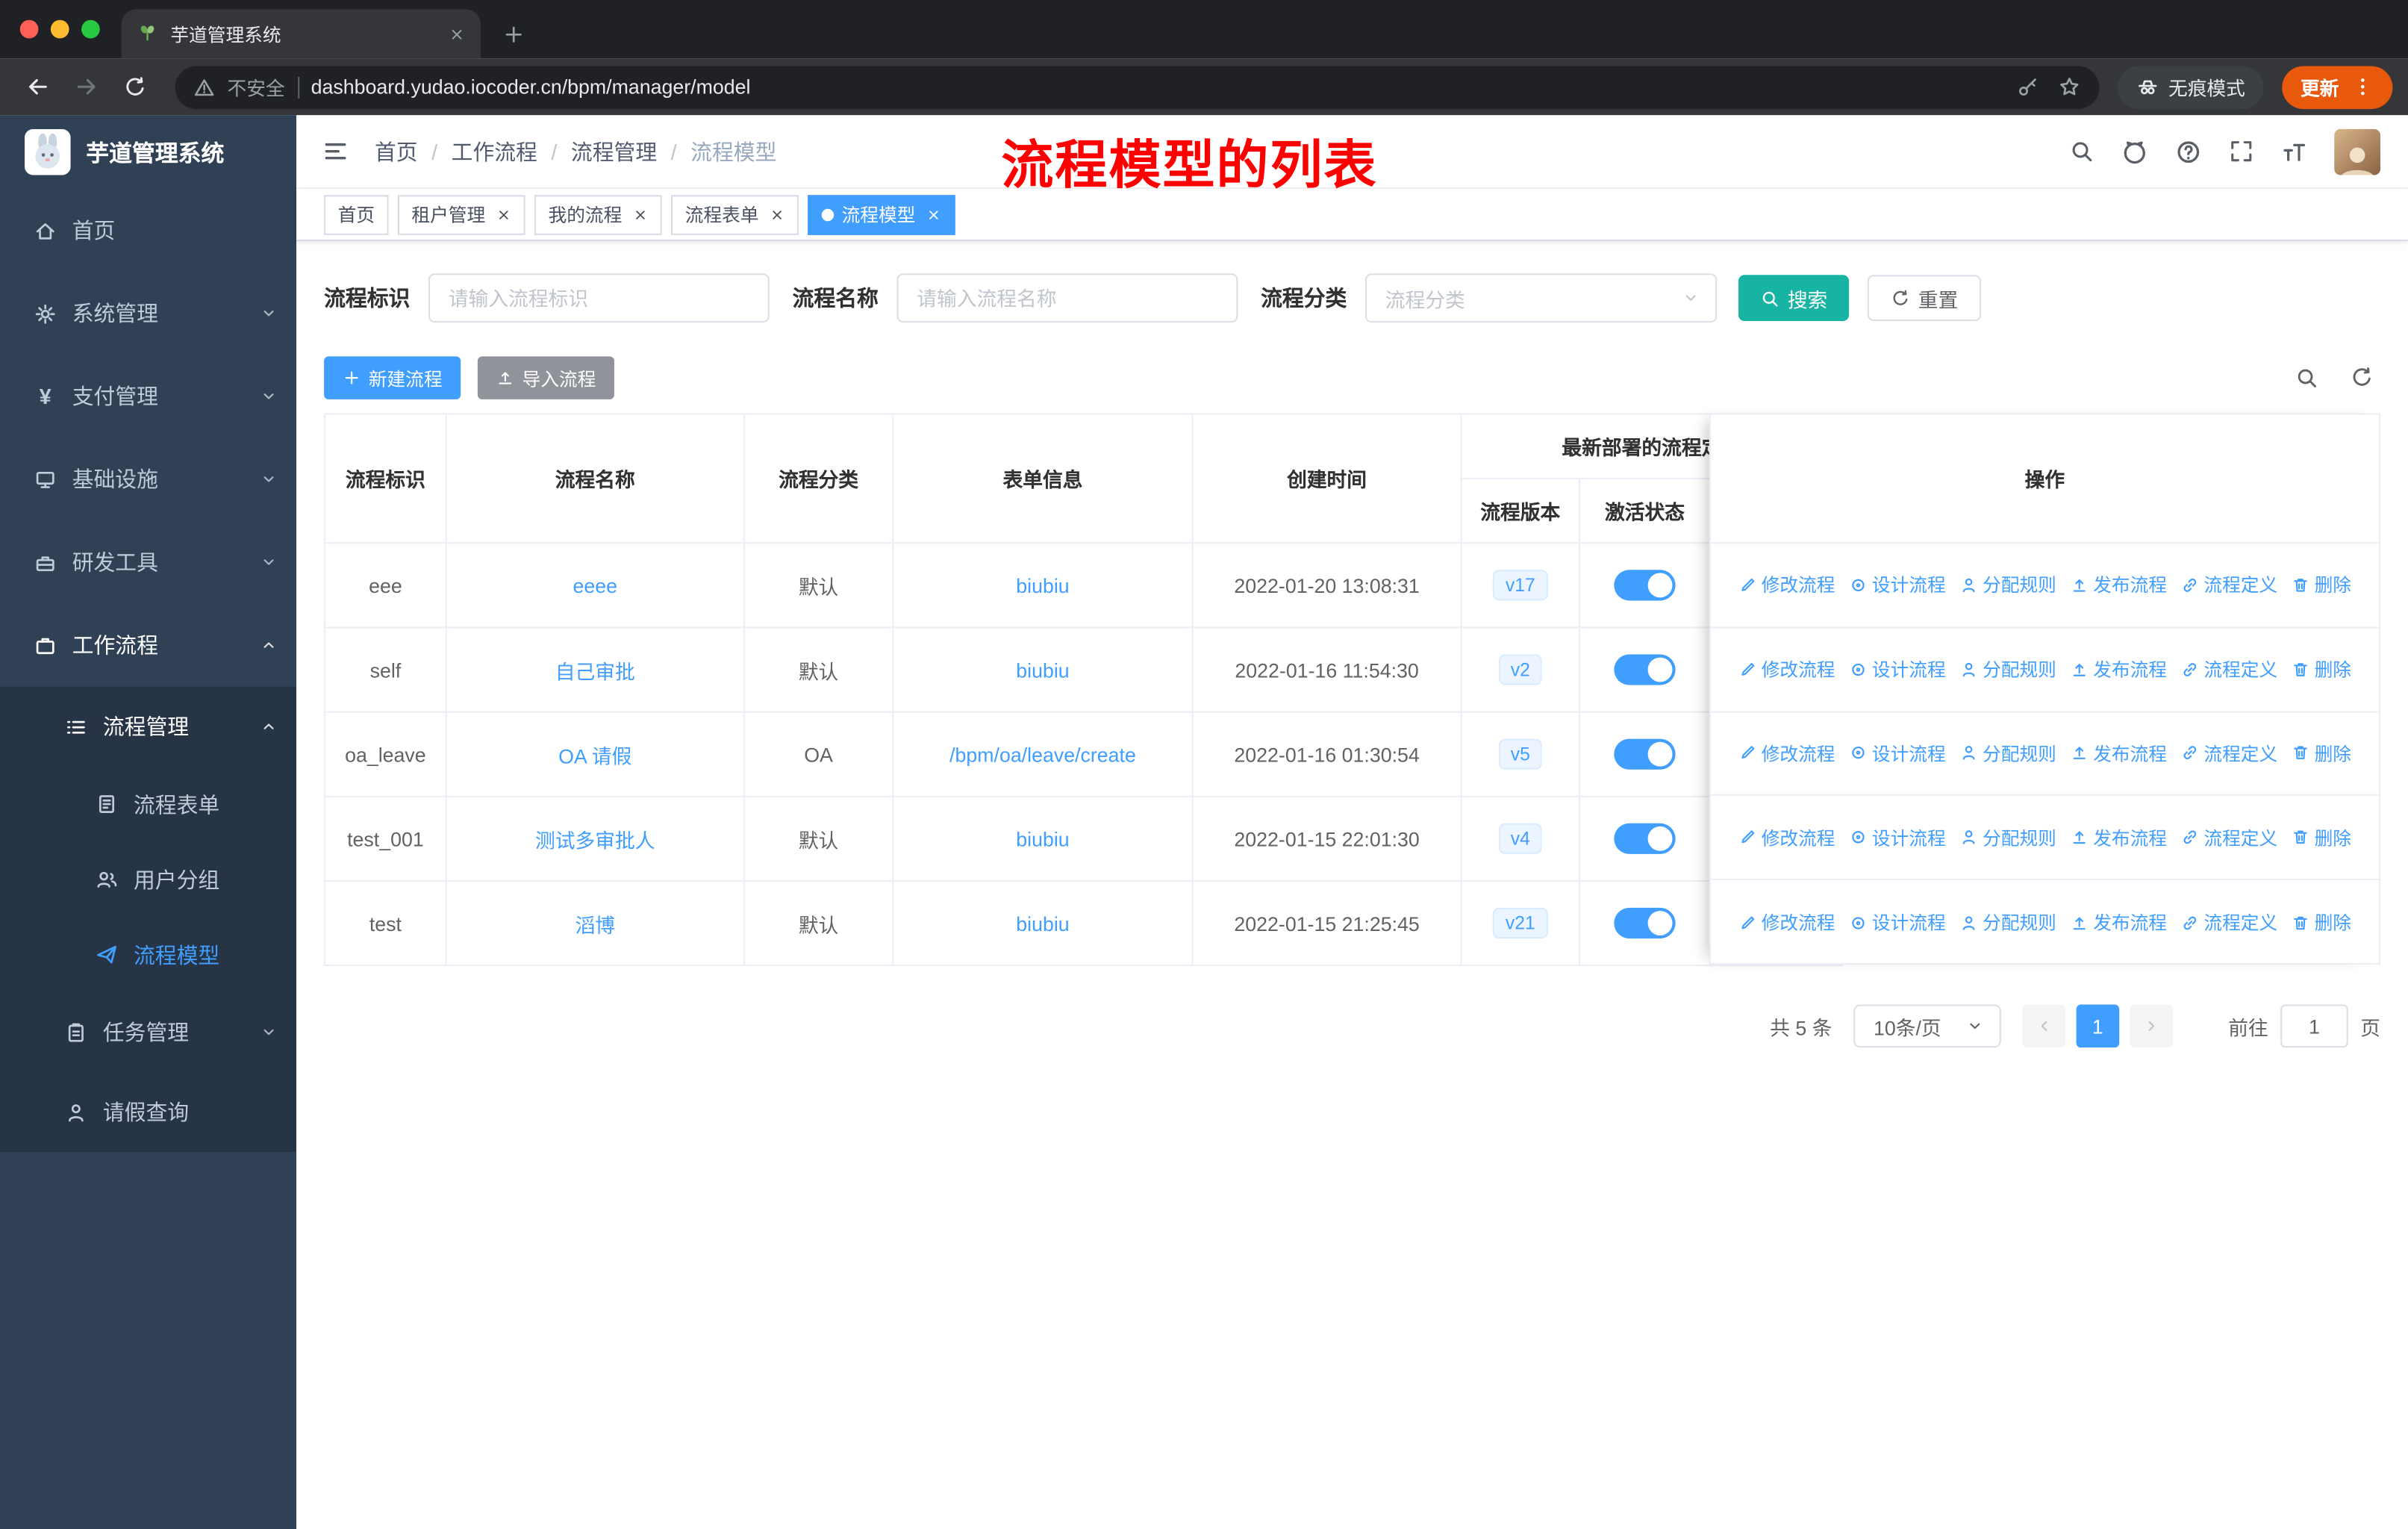 This screenshot has height=1529, width=2408. What do you see at coordinates (2362, 87) in the screenshot?
I see `kebab-menu-icon` at bounding box center [2362, 87].